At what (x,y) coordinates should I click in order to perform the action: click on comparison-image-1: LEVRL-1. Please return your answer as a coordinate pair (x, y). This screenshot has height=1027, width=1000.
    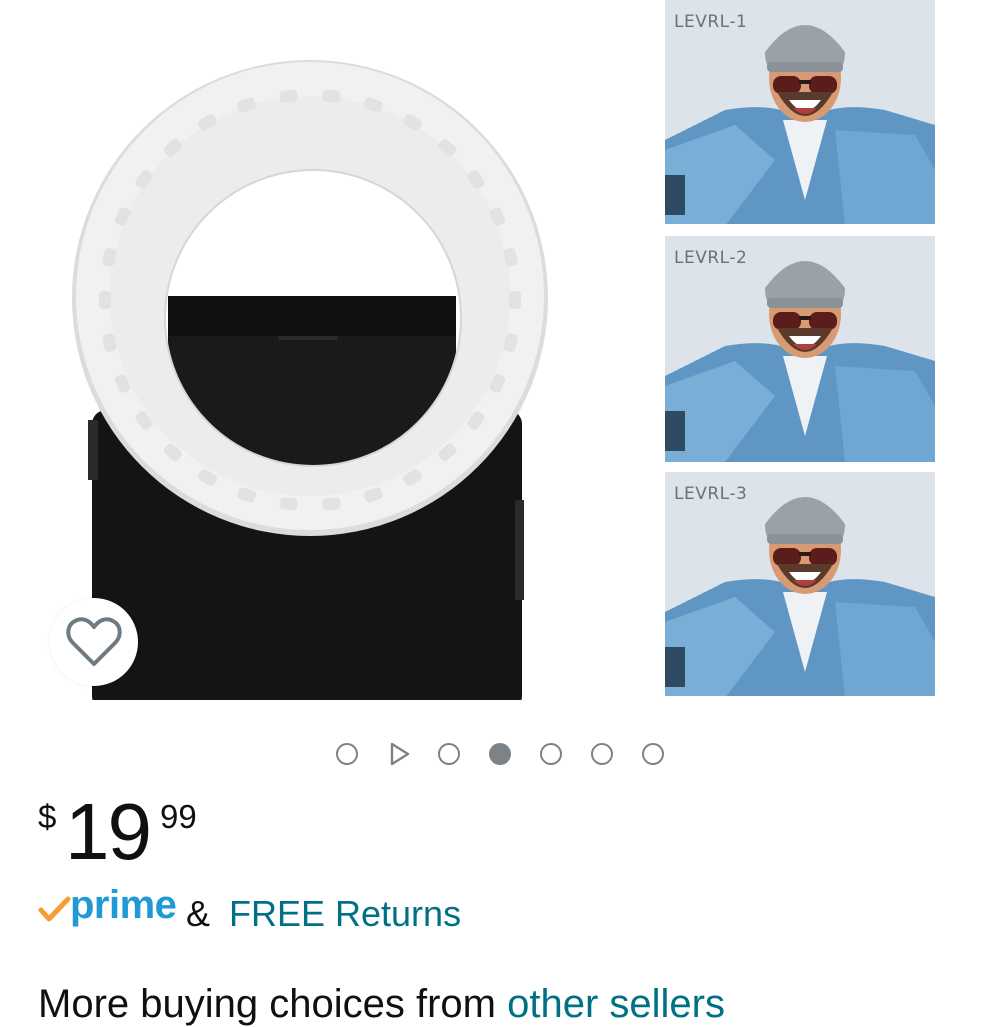
    Looking at the image, I should click on (800, 112).